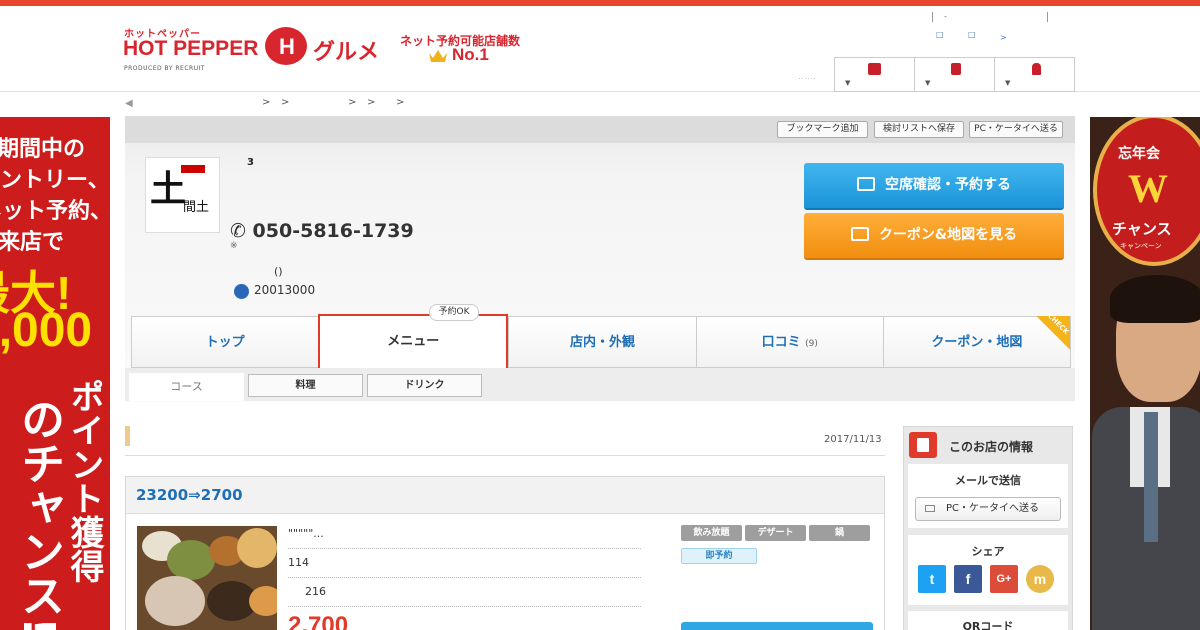  I want to click on tab-label: クーポン・地図, so click(977, 342).